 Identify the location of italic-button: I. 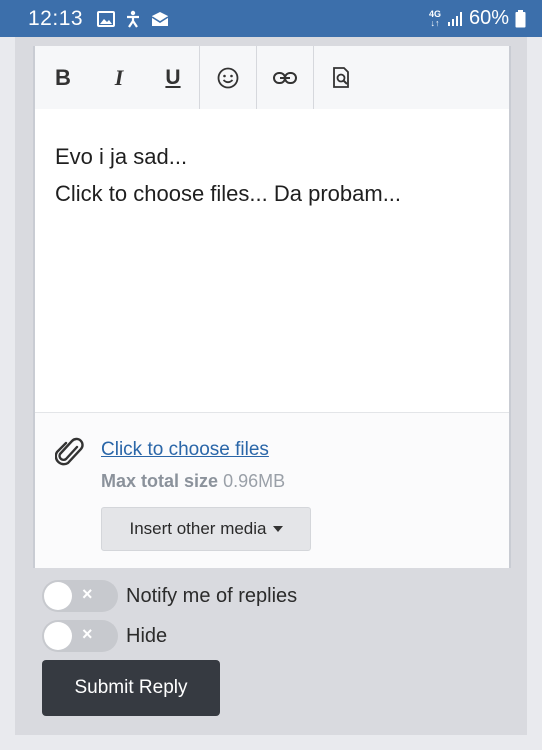
(119, 77).